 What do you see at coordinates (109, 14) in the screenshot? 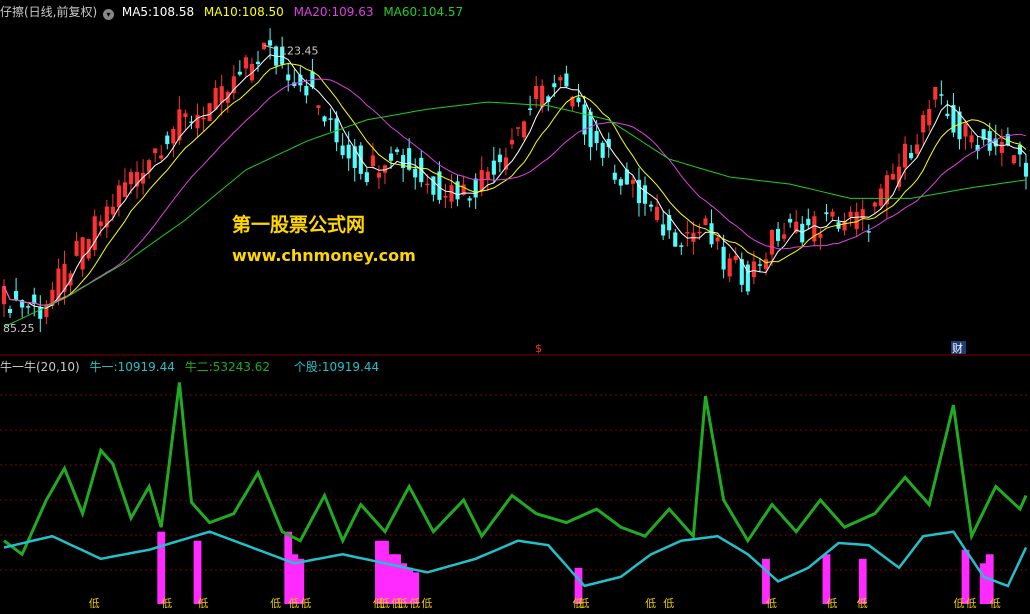
I see `settings-icon: ▾` at bounding box center [109, 14].